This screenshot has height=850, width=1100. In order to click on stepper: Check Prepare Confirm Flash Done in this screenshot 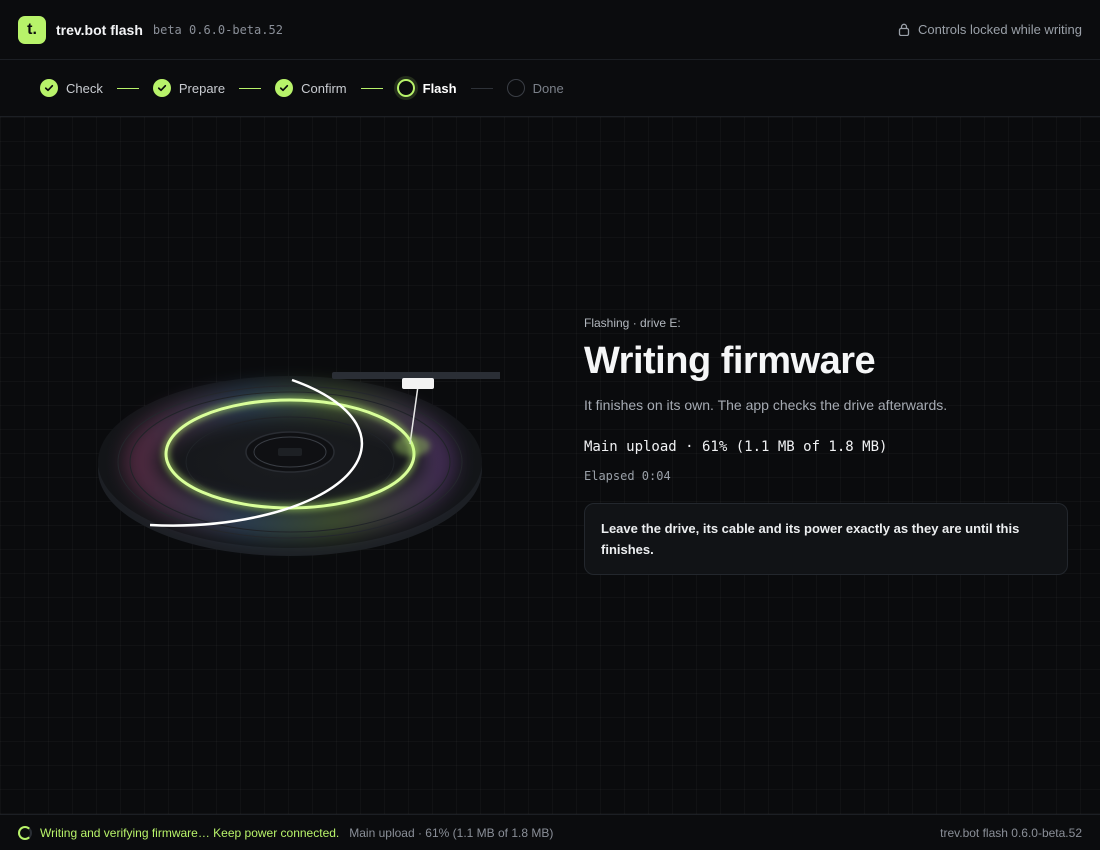, I will do `click(550, 88)`.